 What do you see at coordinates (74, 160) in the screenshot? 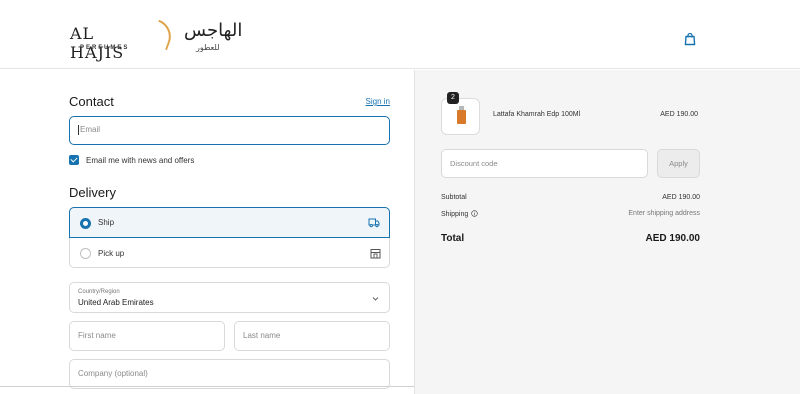
I see `newsletter-checkbox` at bounding box center [74, 160].